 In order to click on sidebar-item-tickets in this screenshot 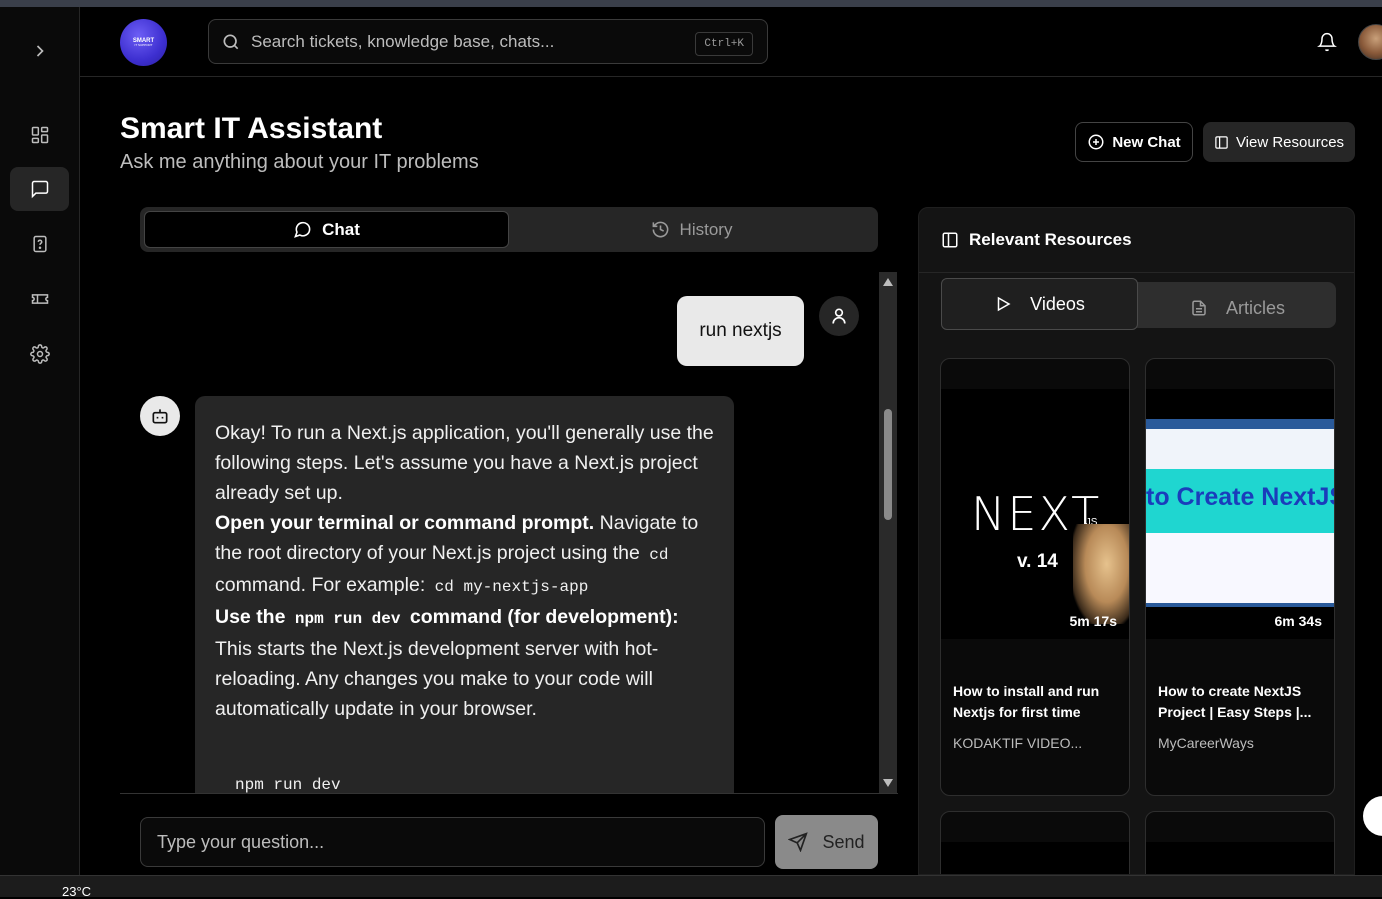, I will do `click(39, 299)`.